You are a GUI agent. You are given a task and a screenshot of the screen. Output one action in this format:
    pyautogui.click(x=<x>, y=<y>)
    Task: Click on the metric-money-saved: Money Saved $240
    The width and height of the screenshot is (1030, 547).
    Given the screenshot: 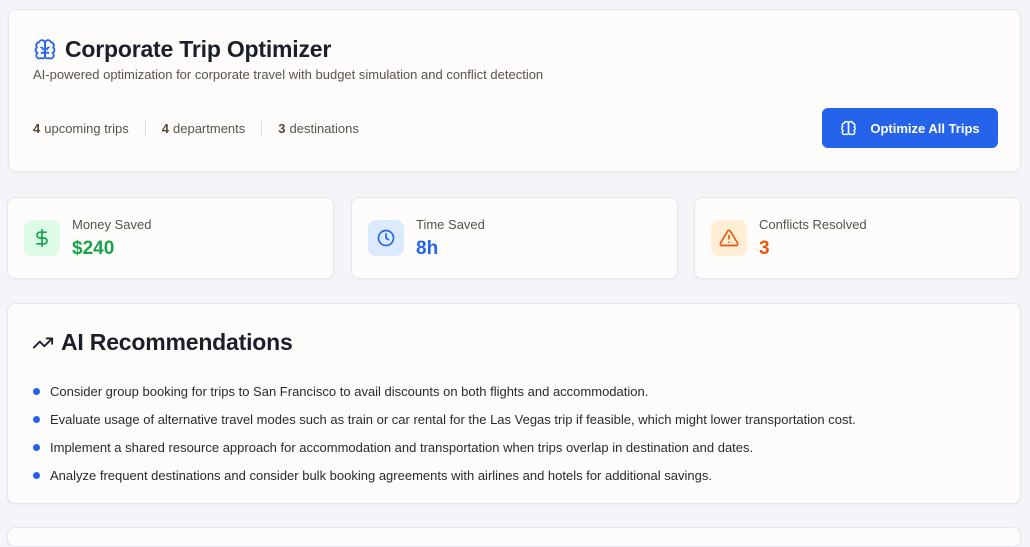 What is the action you would take?
    pyautogui.click(x=170, y=238)
    